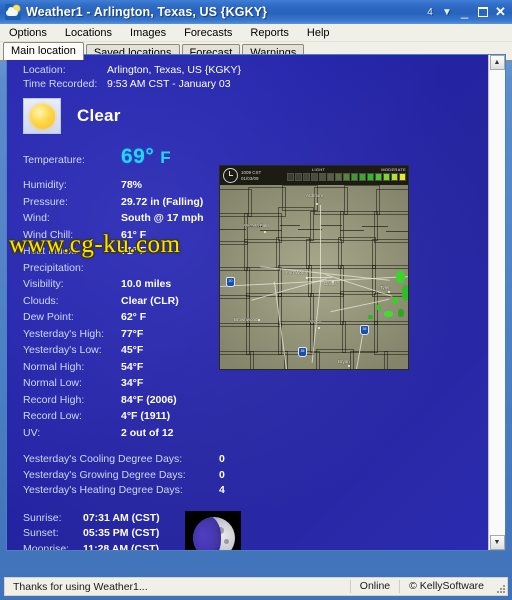 The width and height of the screenshot is (512, 600). Describe the element at coordinates (162, 218) in the screenshot. I see `observation-value: South @ 17 mph` at that location.